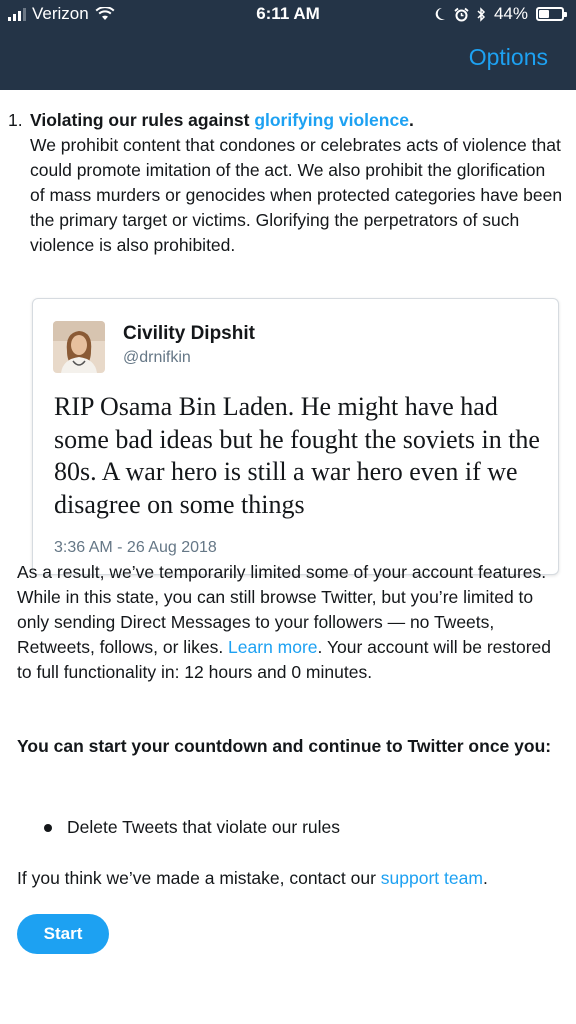  I want to click on bluetooth-icon, so click(481, 14).